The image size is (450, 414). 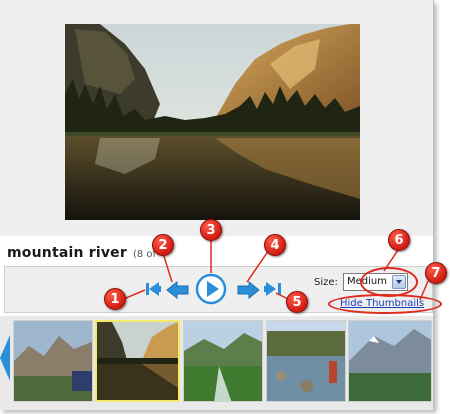 I want to click on next-photo-icon, so click(x=248, y=290).